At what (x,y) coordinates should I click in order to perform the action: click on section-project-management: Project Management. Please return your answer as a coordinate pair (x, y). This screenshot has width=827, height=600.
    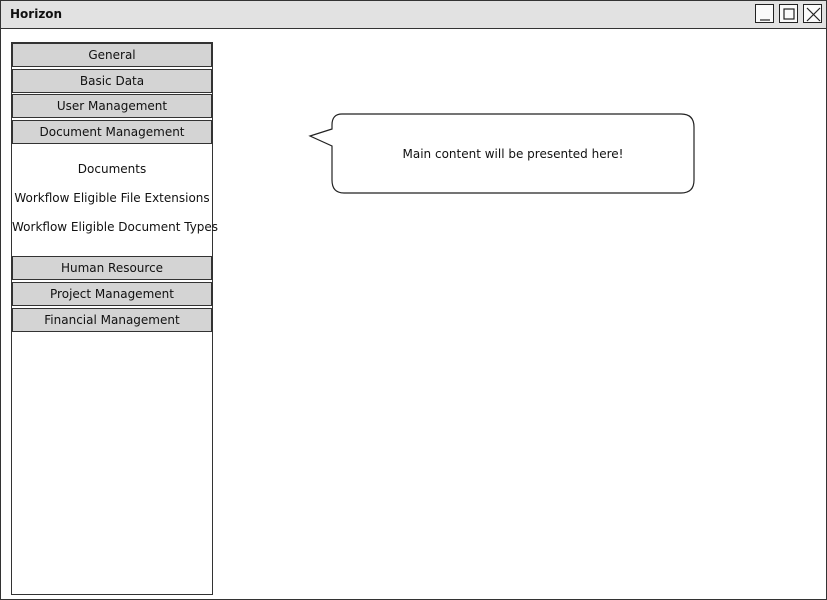
    Looking at the image, I should click on (112, 294).